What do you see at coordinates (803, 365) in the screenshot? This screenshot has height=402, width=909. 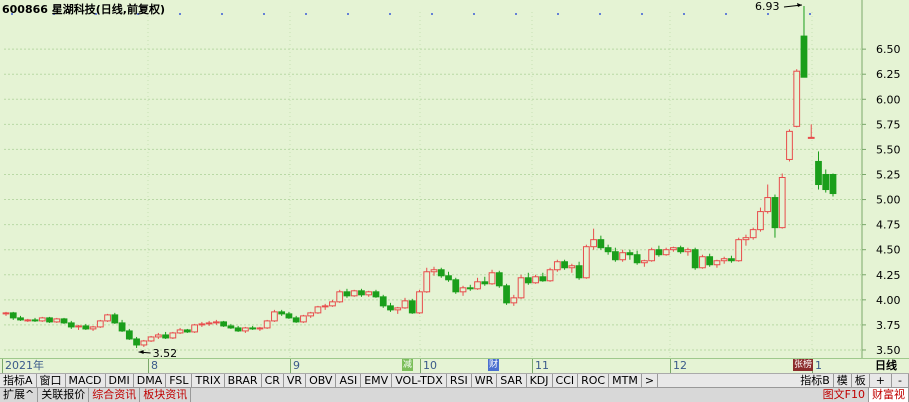 I see `event-tag-board: 张榜` at bounding box center [803, 365].